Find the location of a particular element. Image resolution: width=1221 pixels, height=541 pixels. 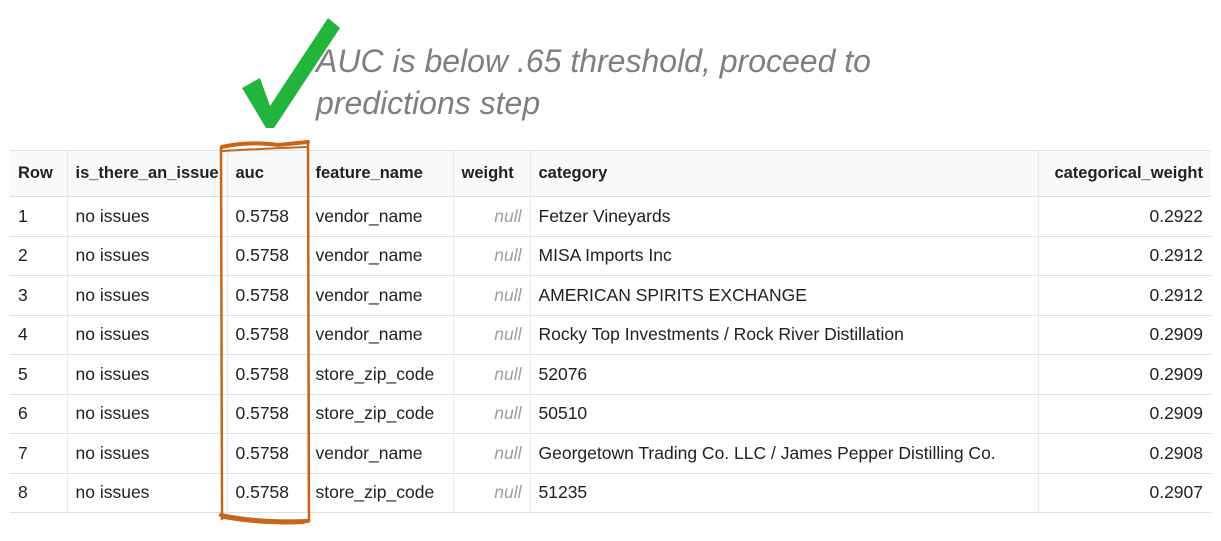

annotation-line-1: AUC is below .65 threshold, proceed to is located at coordinates (593, 61).